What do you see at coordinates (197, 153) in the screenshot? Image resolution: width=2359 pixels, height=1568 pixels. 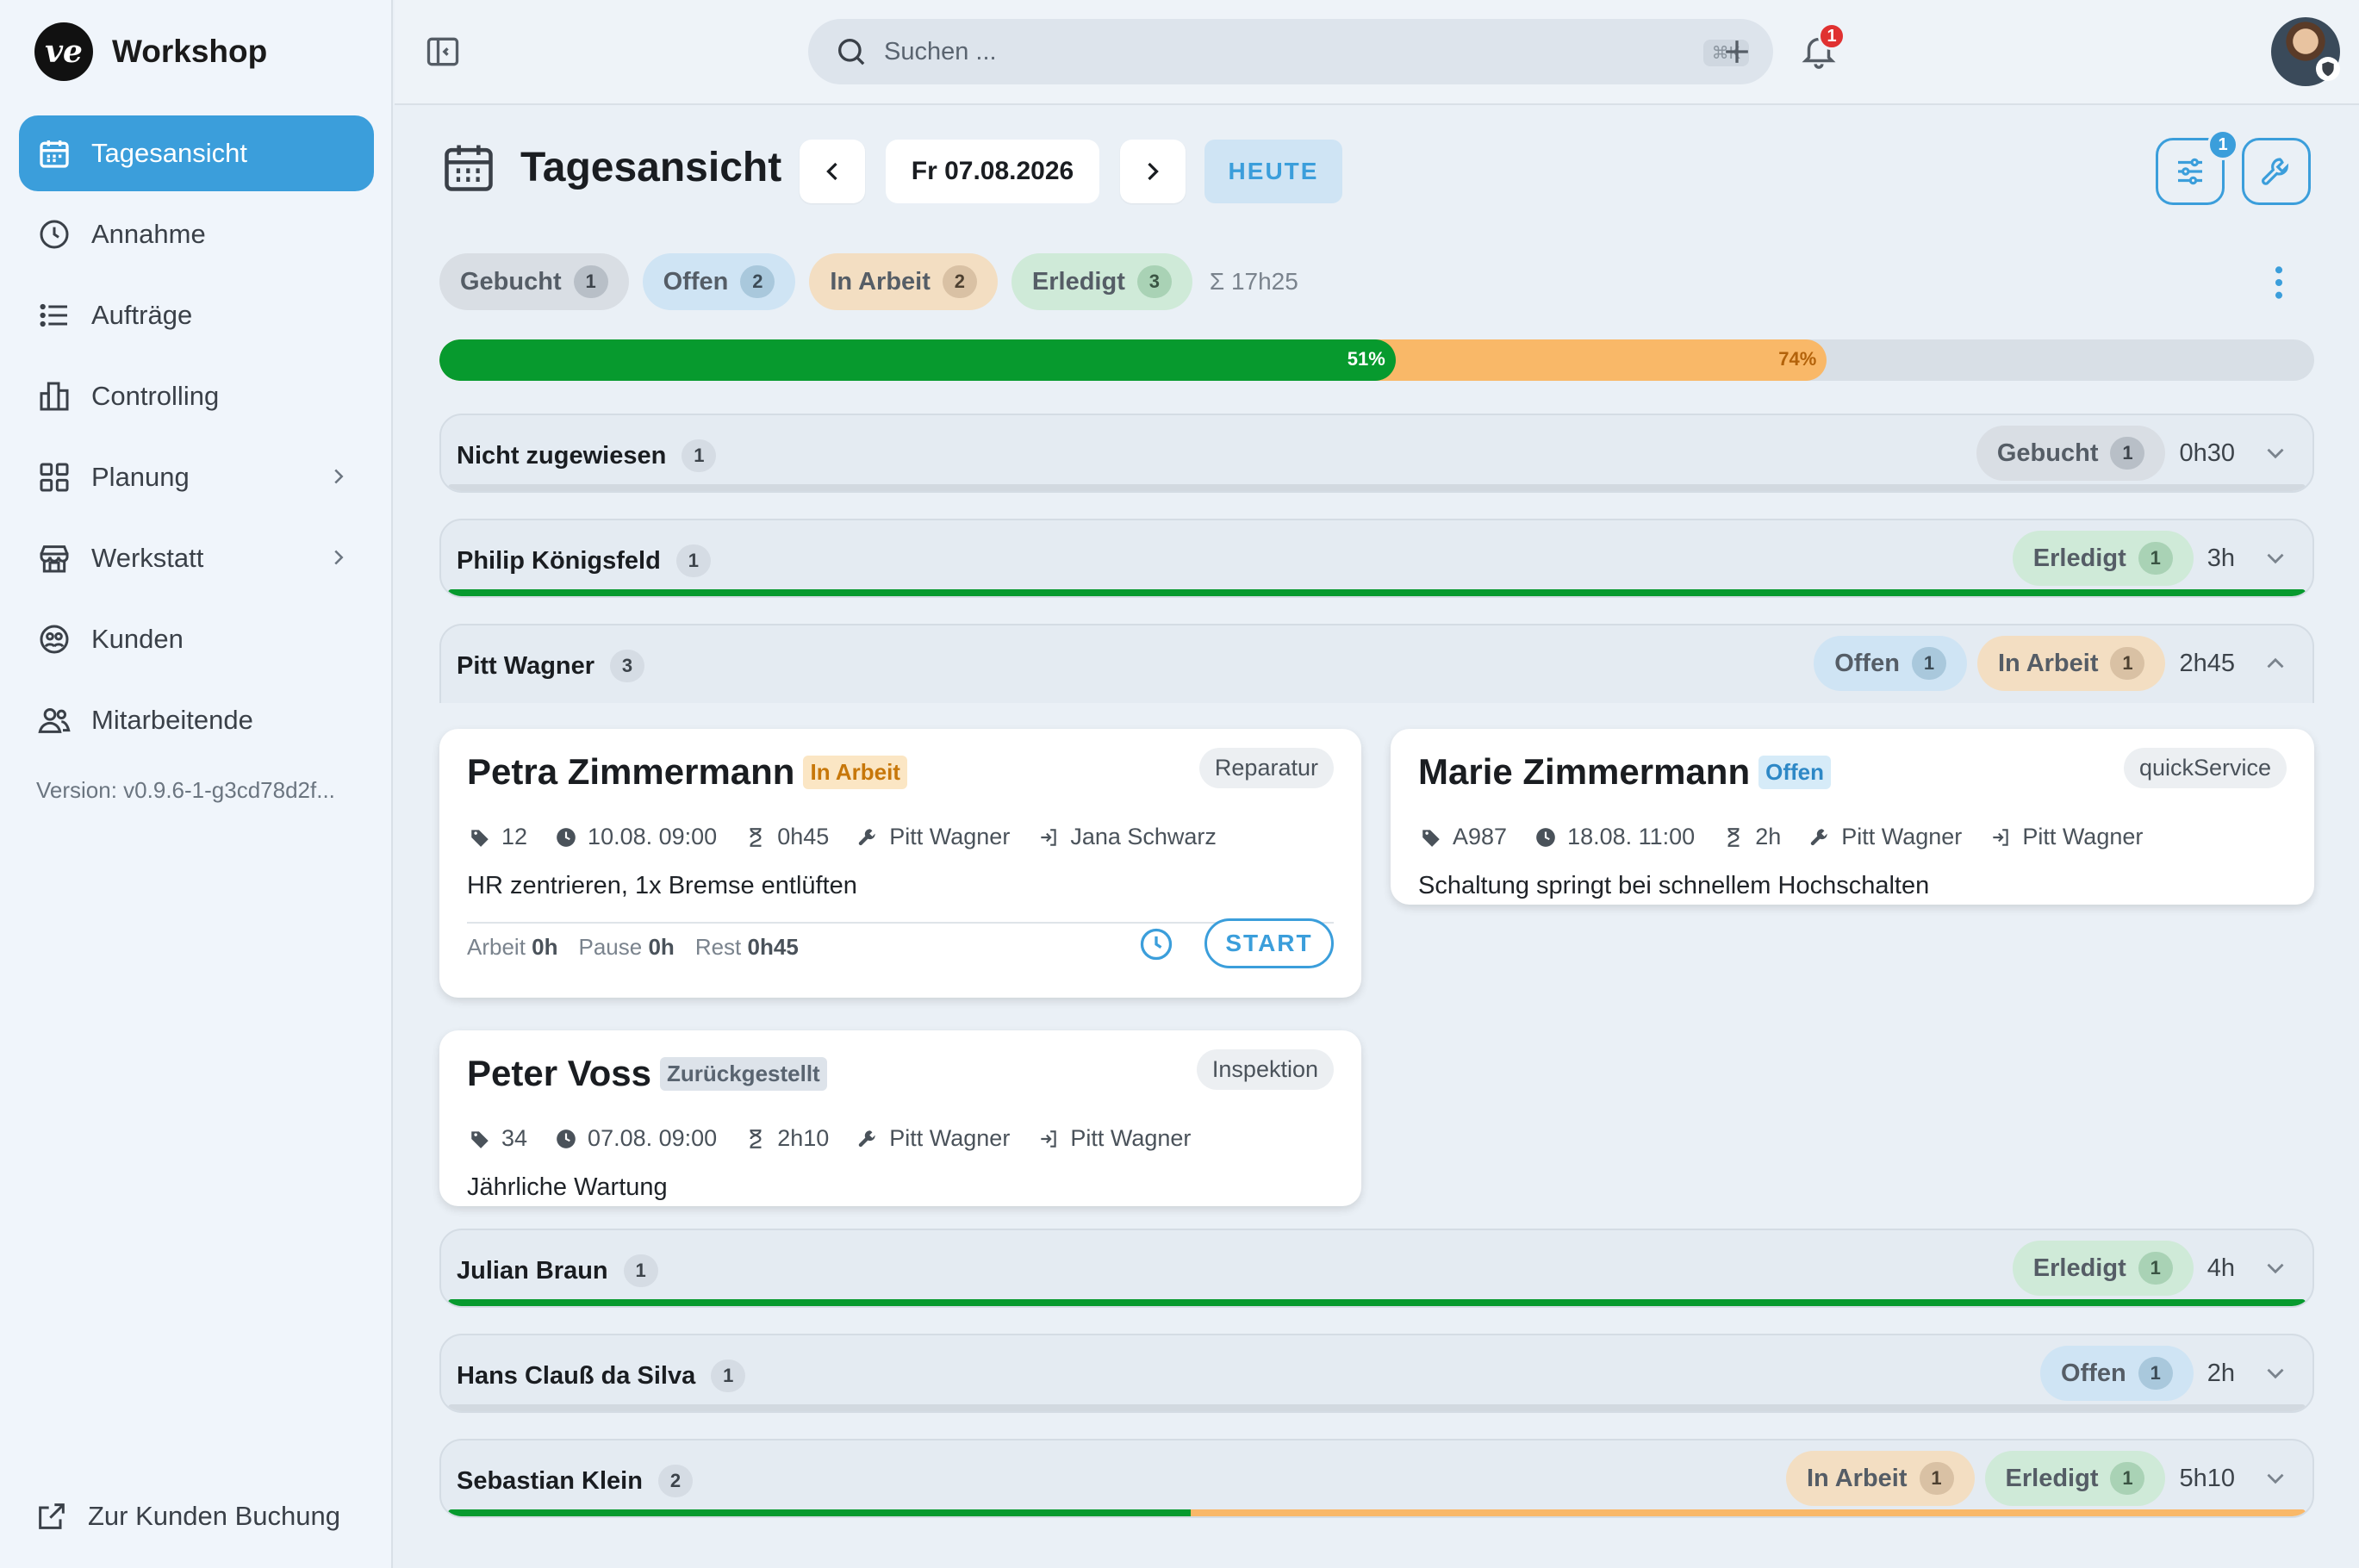 I see `sidebar-item-tagesansicht: Tagesansicht` at bounding box center [197, 153].